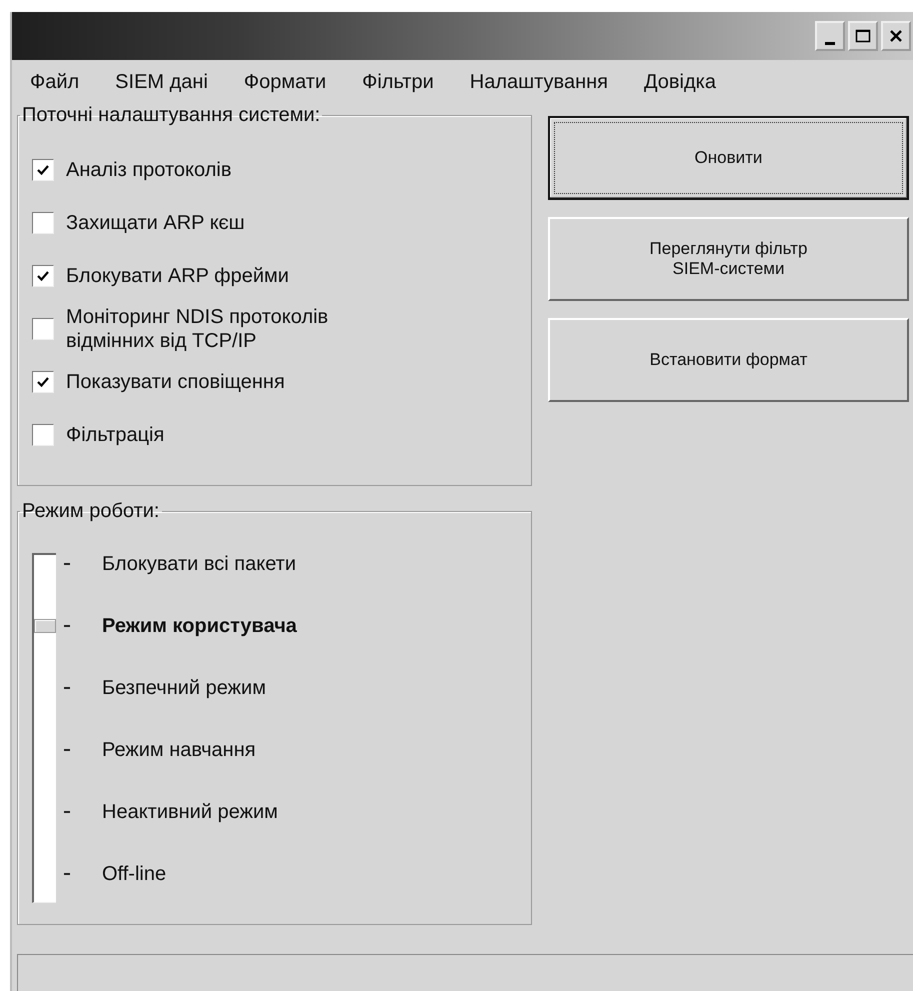 The image size is (913, 991). Describe the element at coordinates (177, 276) in the screenshot. I see `checkbox-label: Блокувати ARP фрейми` at that location.